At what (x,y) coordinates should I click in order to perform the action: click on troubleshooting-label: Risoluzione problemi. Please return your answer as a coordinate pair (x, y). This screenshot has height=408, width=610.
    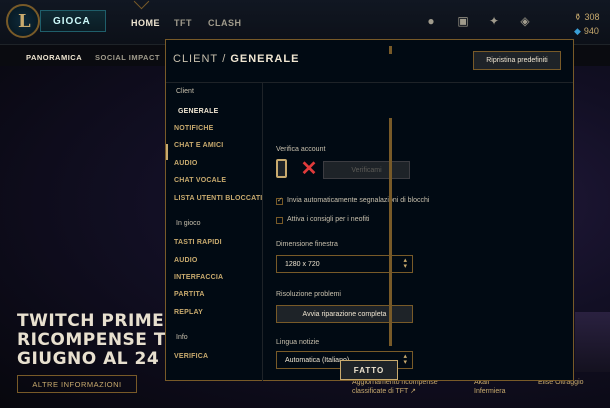
    Looking at the image, I should click on (308, 294).